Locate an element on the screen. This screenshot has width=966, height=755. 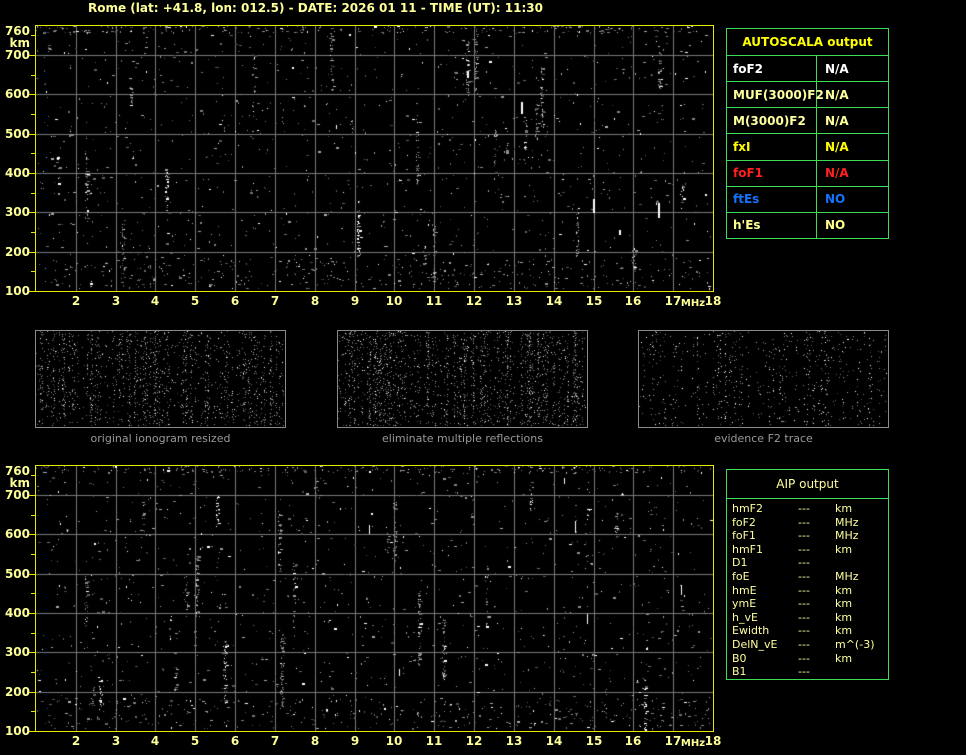
y-tick-label: 300 is located at coordinates (17, 652).